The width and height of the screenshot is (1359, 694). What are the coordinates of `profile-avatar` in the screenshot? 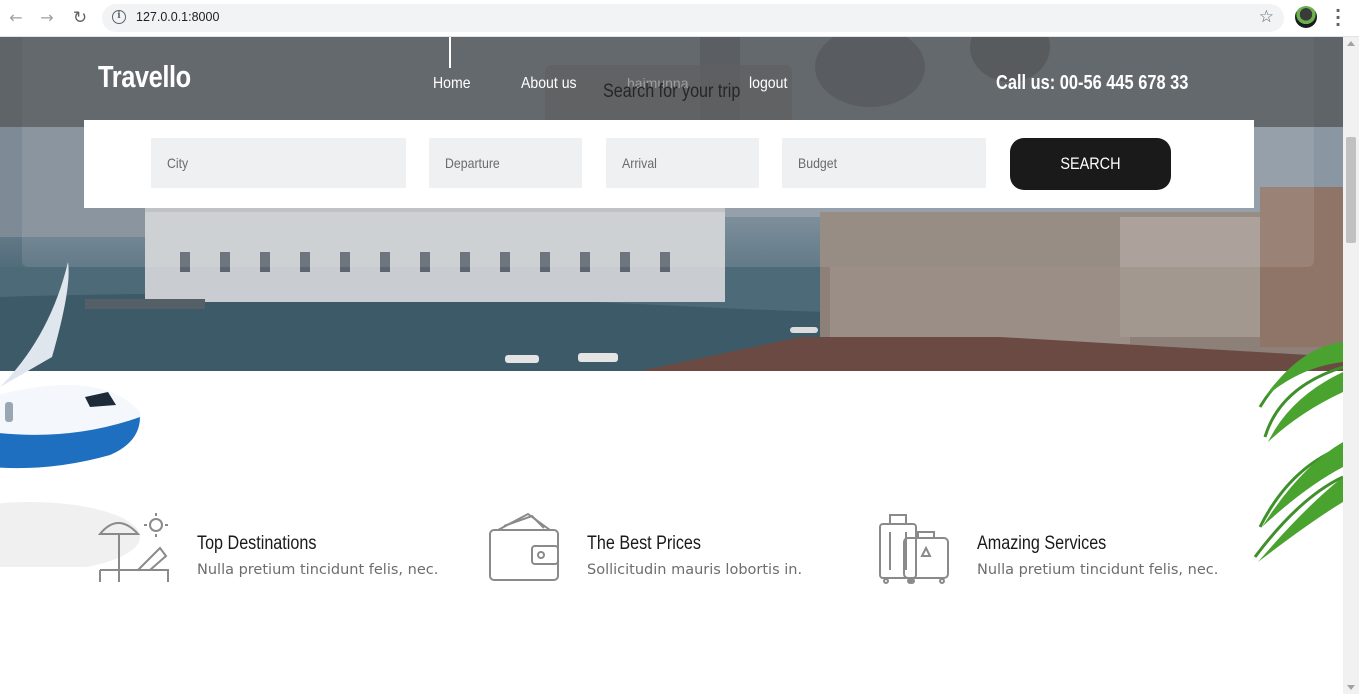 It's located at (1306, 17).